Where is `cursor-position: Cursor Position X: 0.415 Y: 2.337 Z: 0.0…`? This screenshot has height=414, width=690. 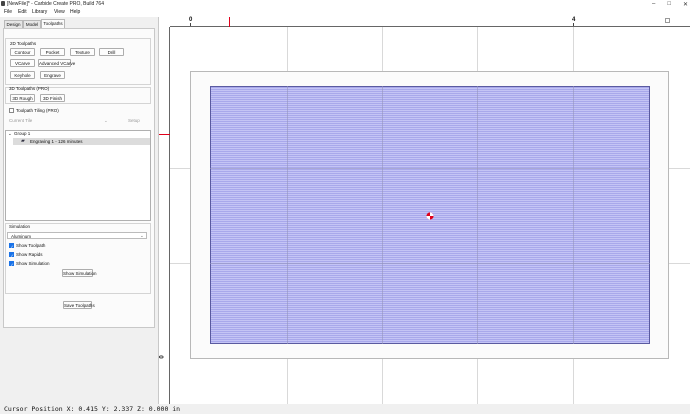
cursor-position: Cursor Position X: 0.415 Y: 2.337 Z: 0.0… is located at coordinates (92, 409).